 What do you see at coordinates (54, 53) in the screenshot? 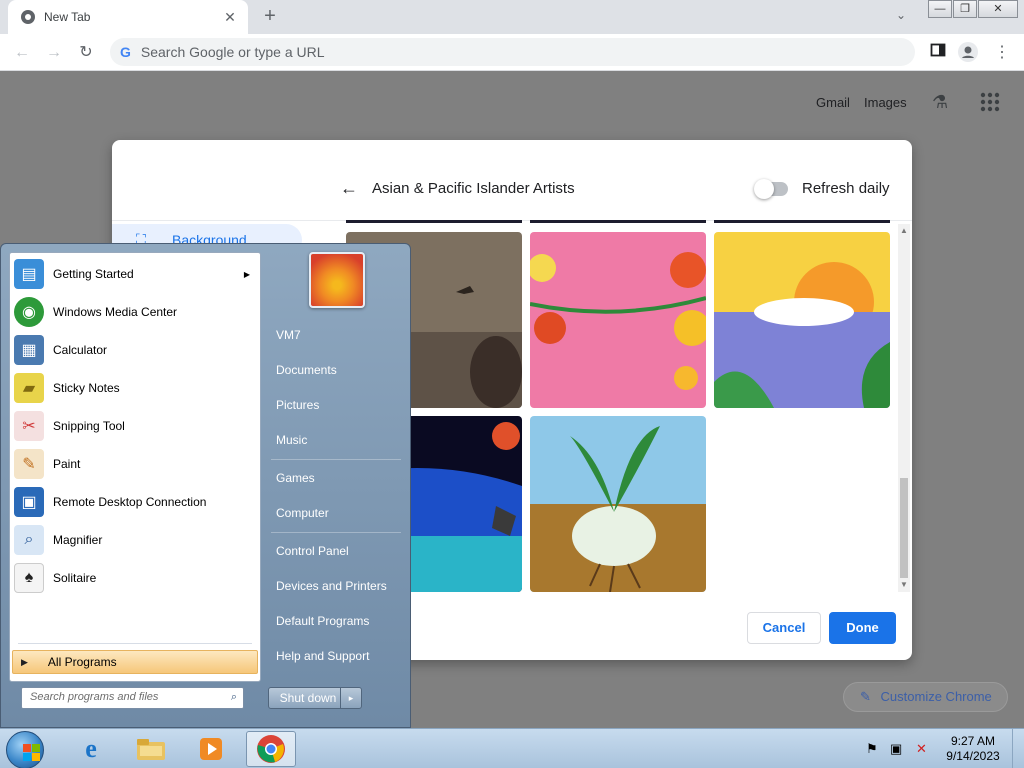
I see `forward-icon: →` at bounding box center [54, 53].